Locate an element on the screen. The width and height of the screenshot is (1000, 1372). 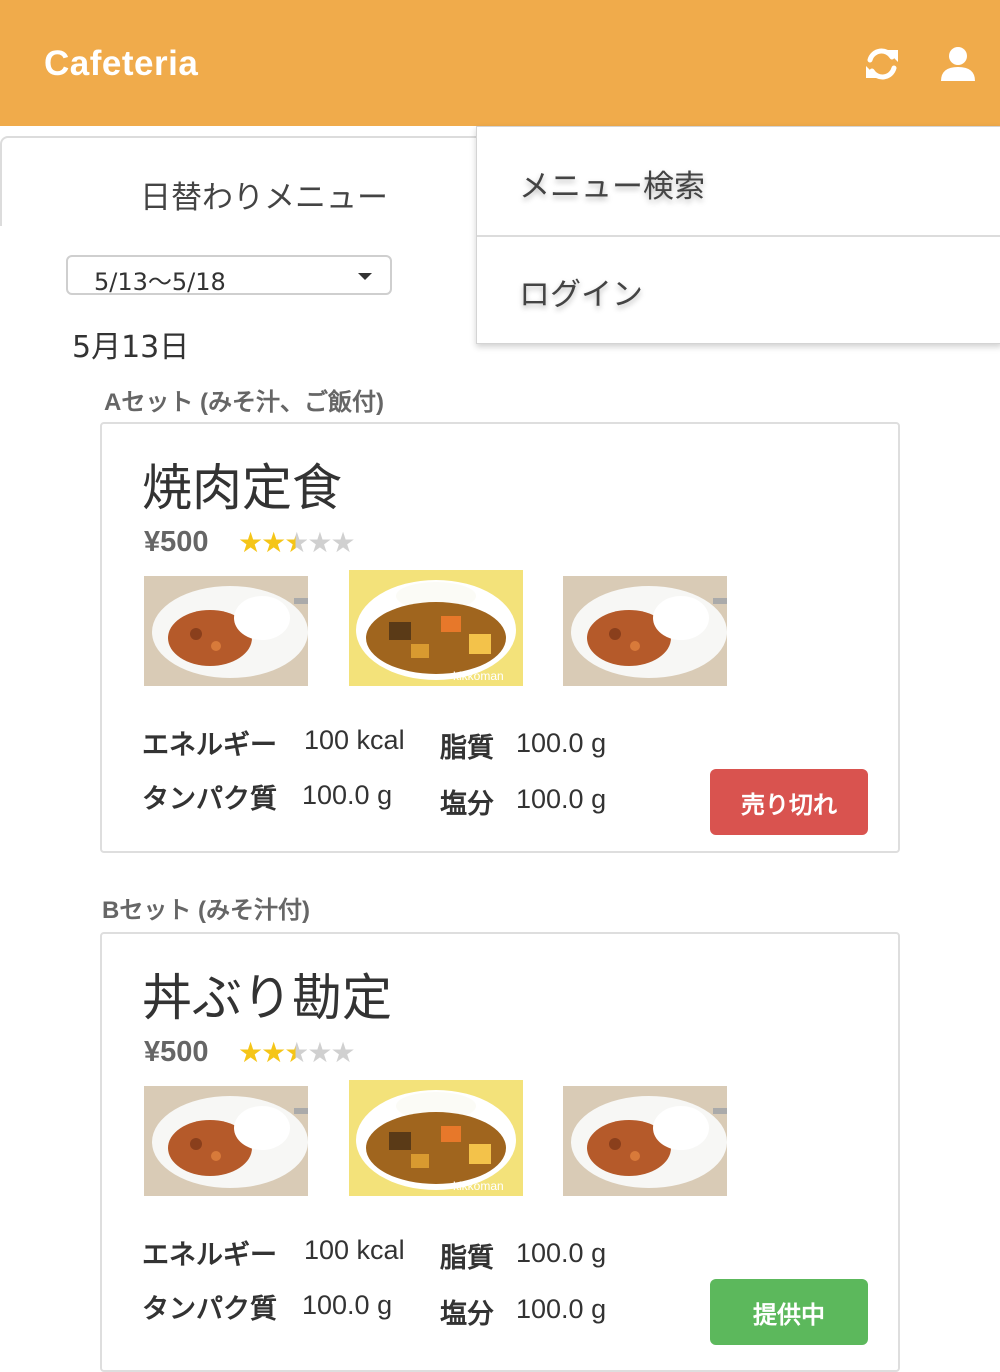
menu-item-search-label: メニュー検索 is located at coordinates (612, 187).